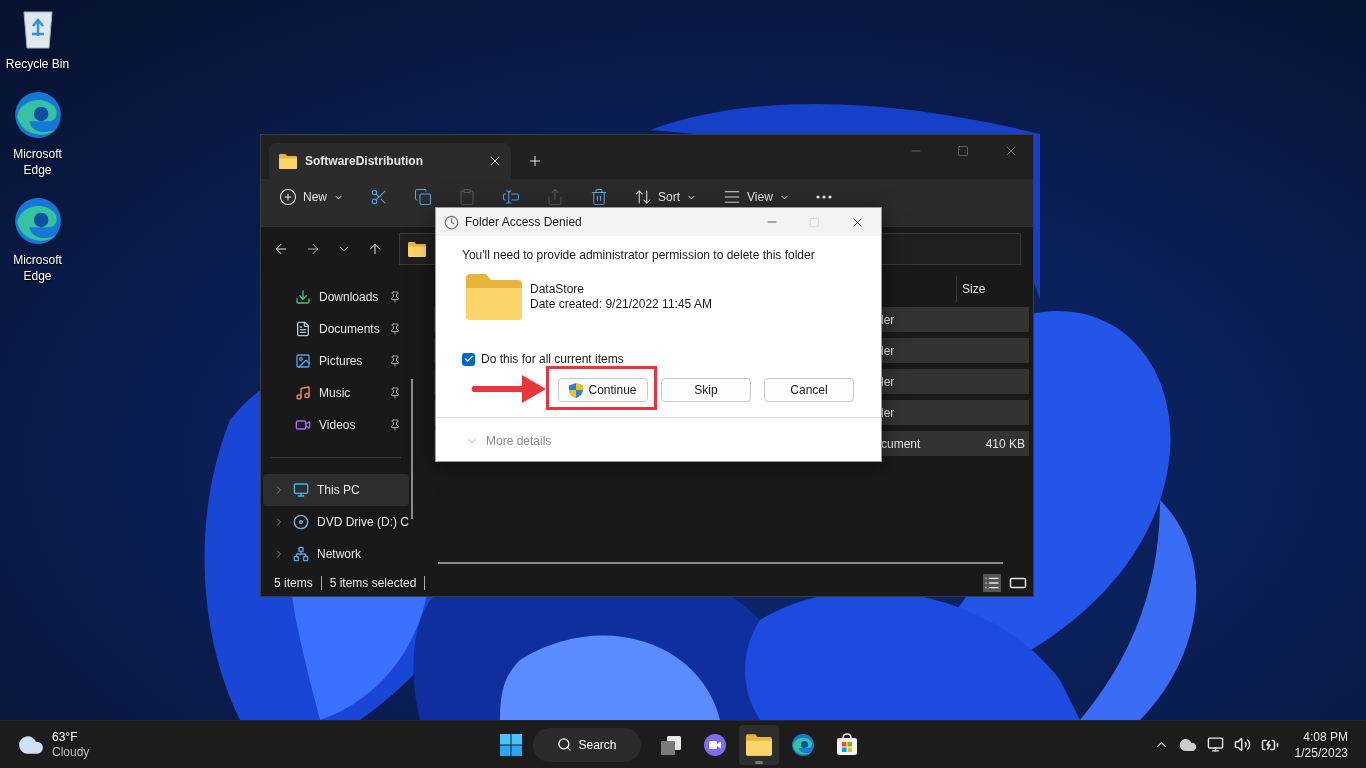 The height and width of the screenshot is (768, 1366). What do you see at coordinates (336, 425) in the screenshot?
I see `sidebar-item: Videos` at bounding box center [336, 425].